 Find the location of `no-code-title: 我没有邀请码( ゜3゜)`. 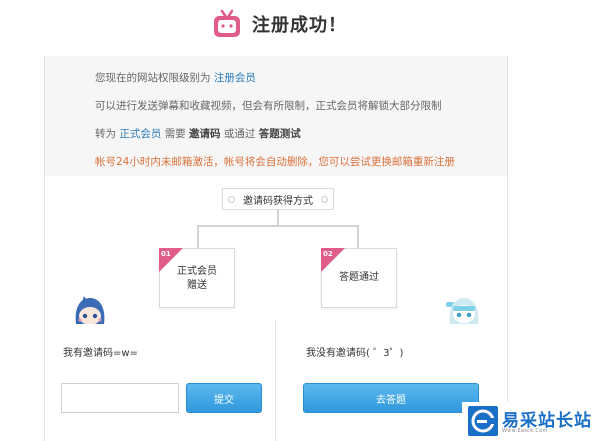

no-code-title: 我没有邀请码( ゜3゜) is located at coordinates (355, 353).